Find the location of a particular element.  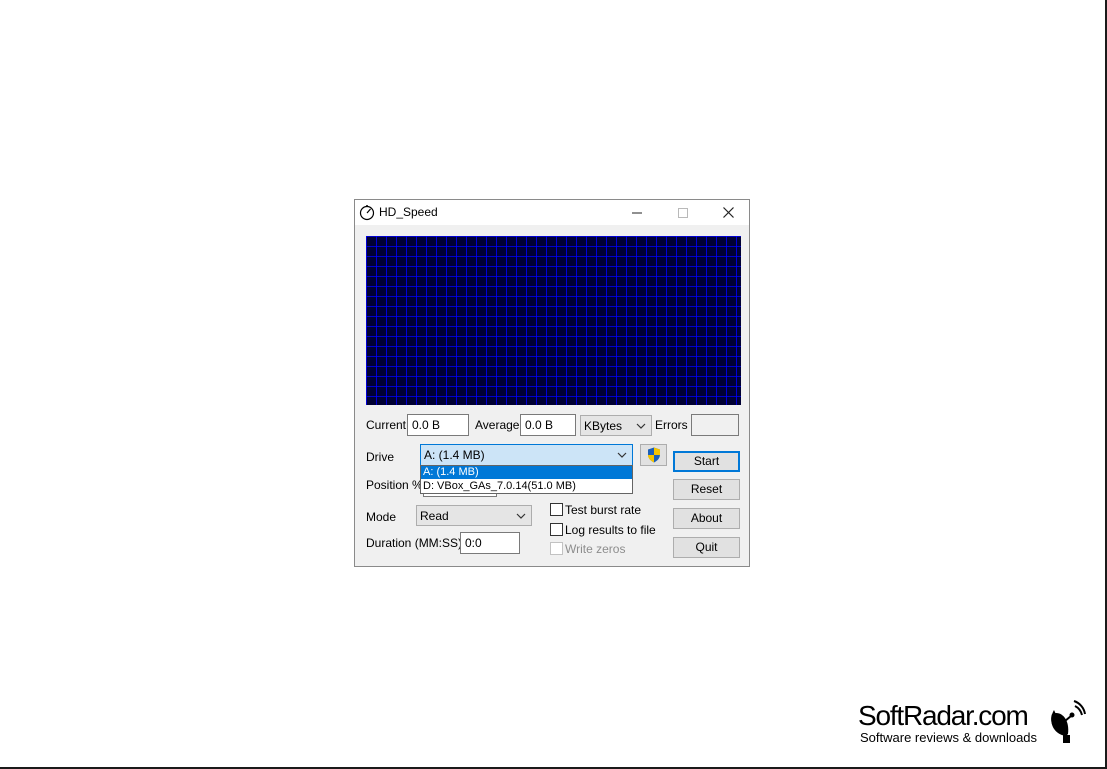

errors-label: Errors is located at coordinates (671, 425).